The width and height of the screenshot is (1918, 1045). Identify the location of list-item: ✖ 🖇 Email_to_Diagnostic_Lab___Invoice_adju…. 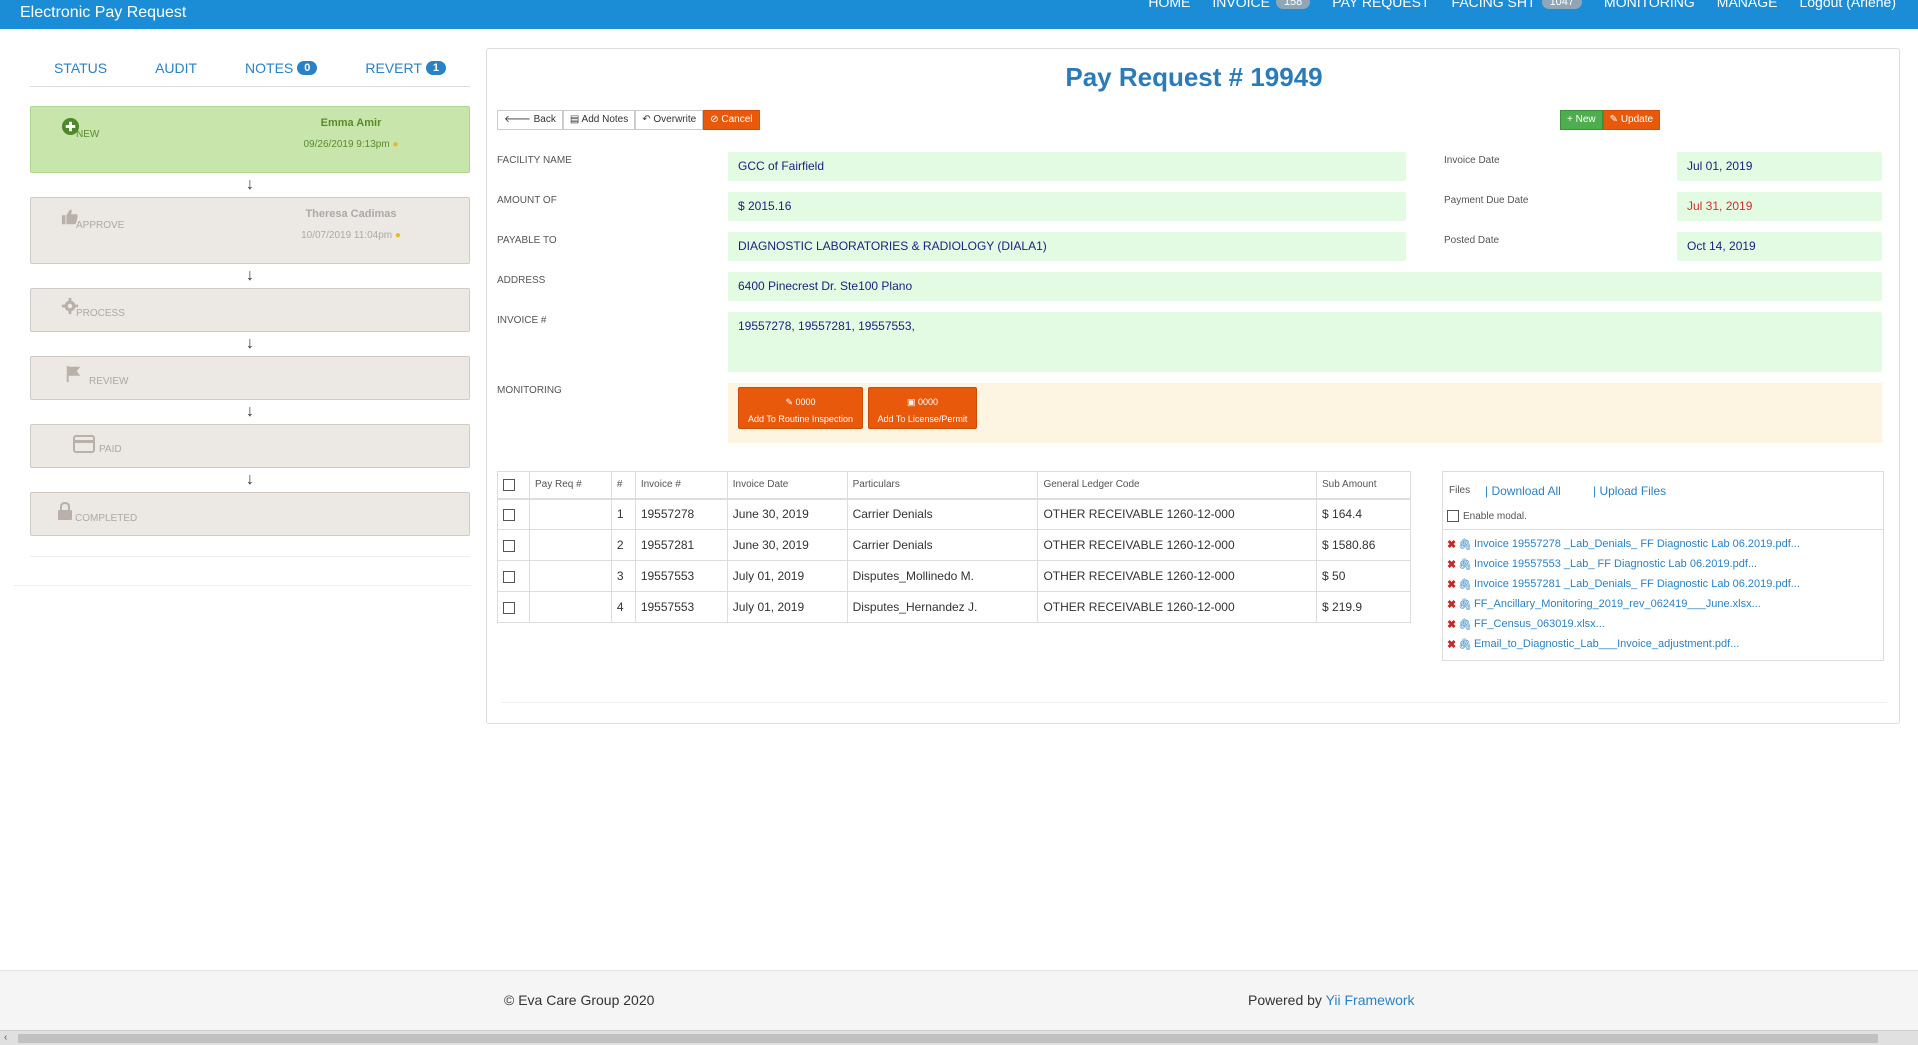
(1663, 644).